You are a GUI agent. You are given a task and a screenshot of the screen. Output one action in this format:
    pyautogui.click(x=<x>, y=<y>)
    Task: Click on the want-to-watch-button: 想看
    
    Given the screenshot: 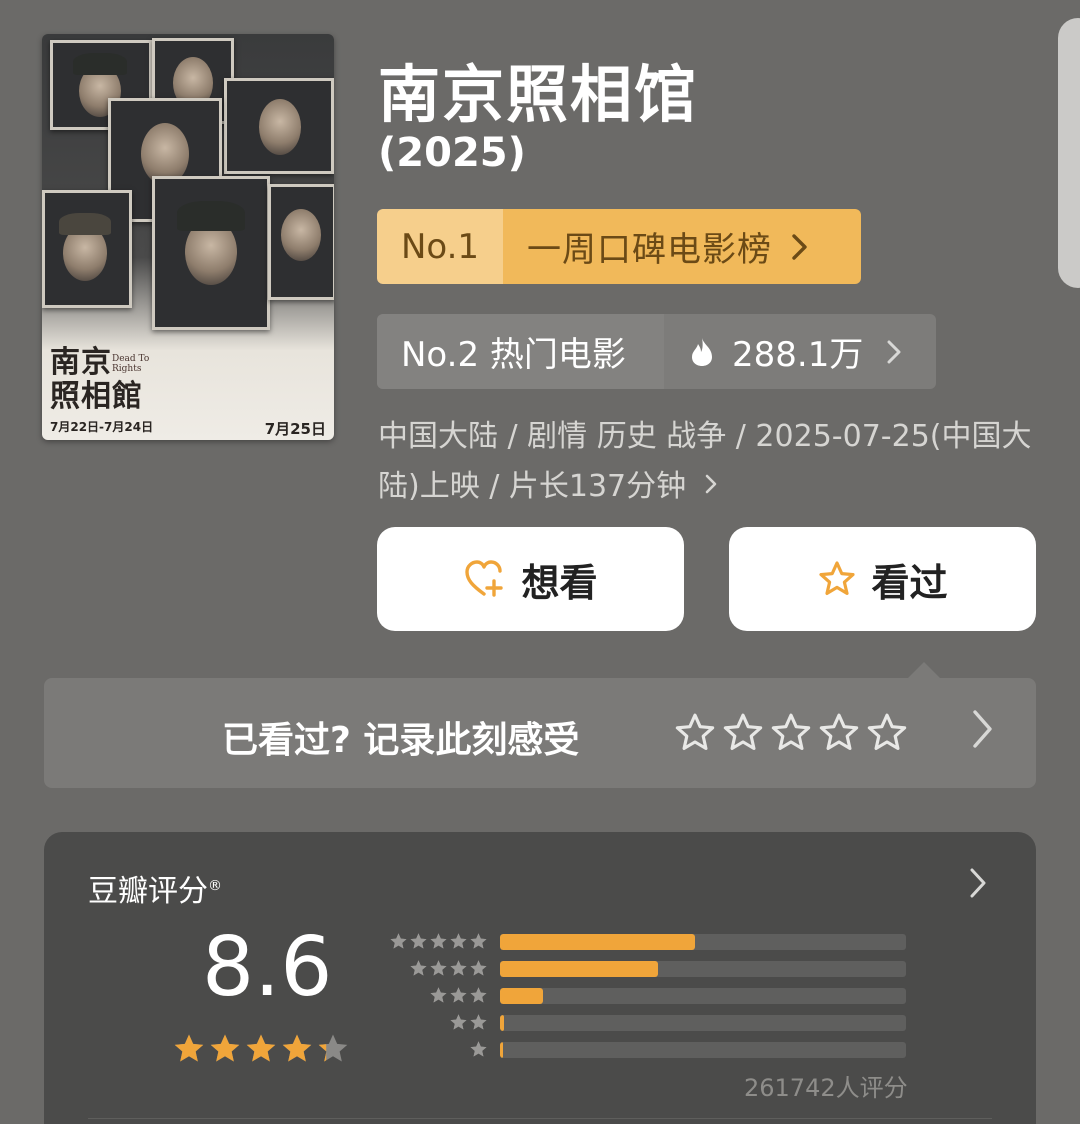 What is the action you would take?
    pyautogui.click(x=530, y=579)
    